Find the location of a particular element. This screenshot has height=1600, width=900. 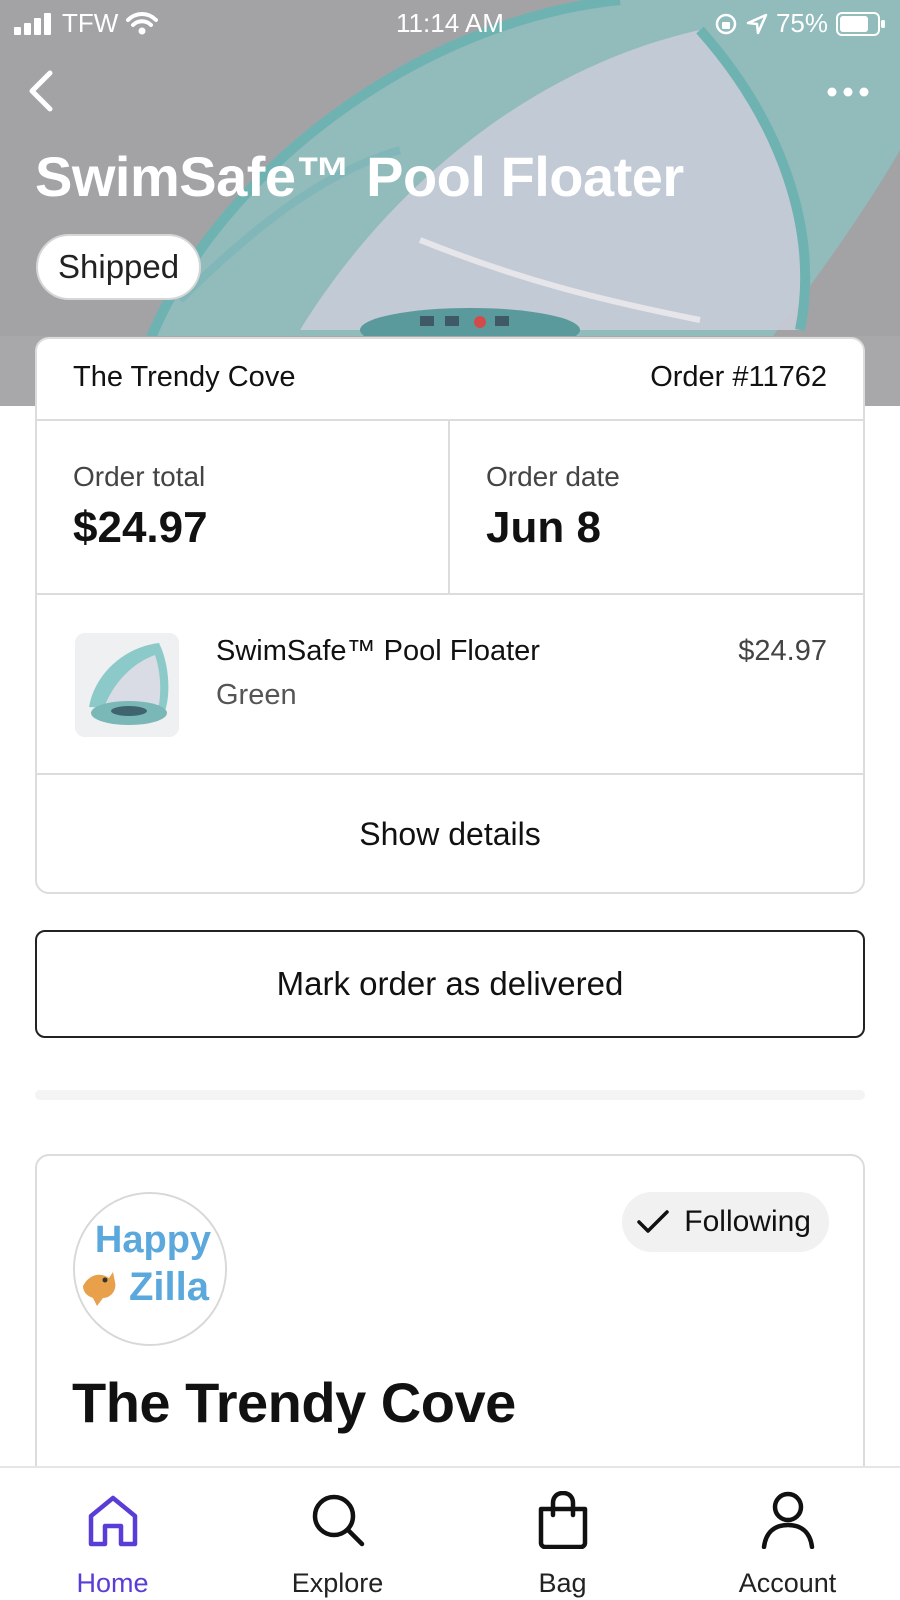

order-total-value: $24.97 is located at coordinates (140, 527).